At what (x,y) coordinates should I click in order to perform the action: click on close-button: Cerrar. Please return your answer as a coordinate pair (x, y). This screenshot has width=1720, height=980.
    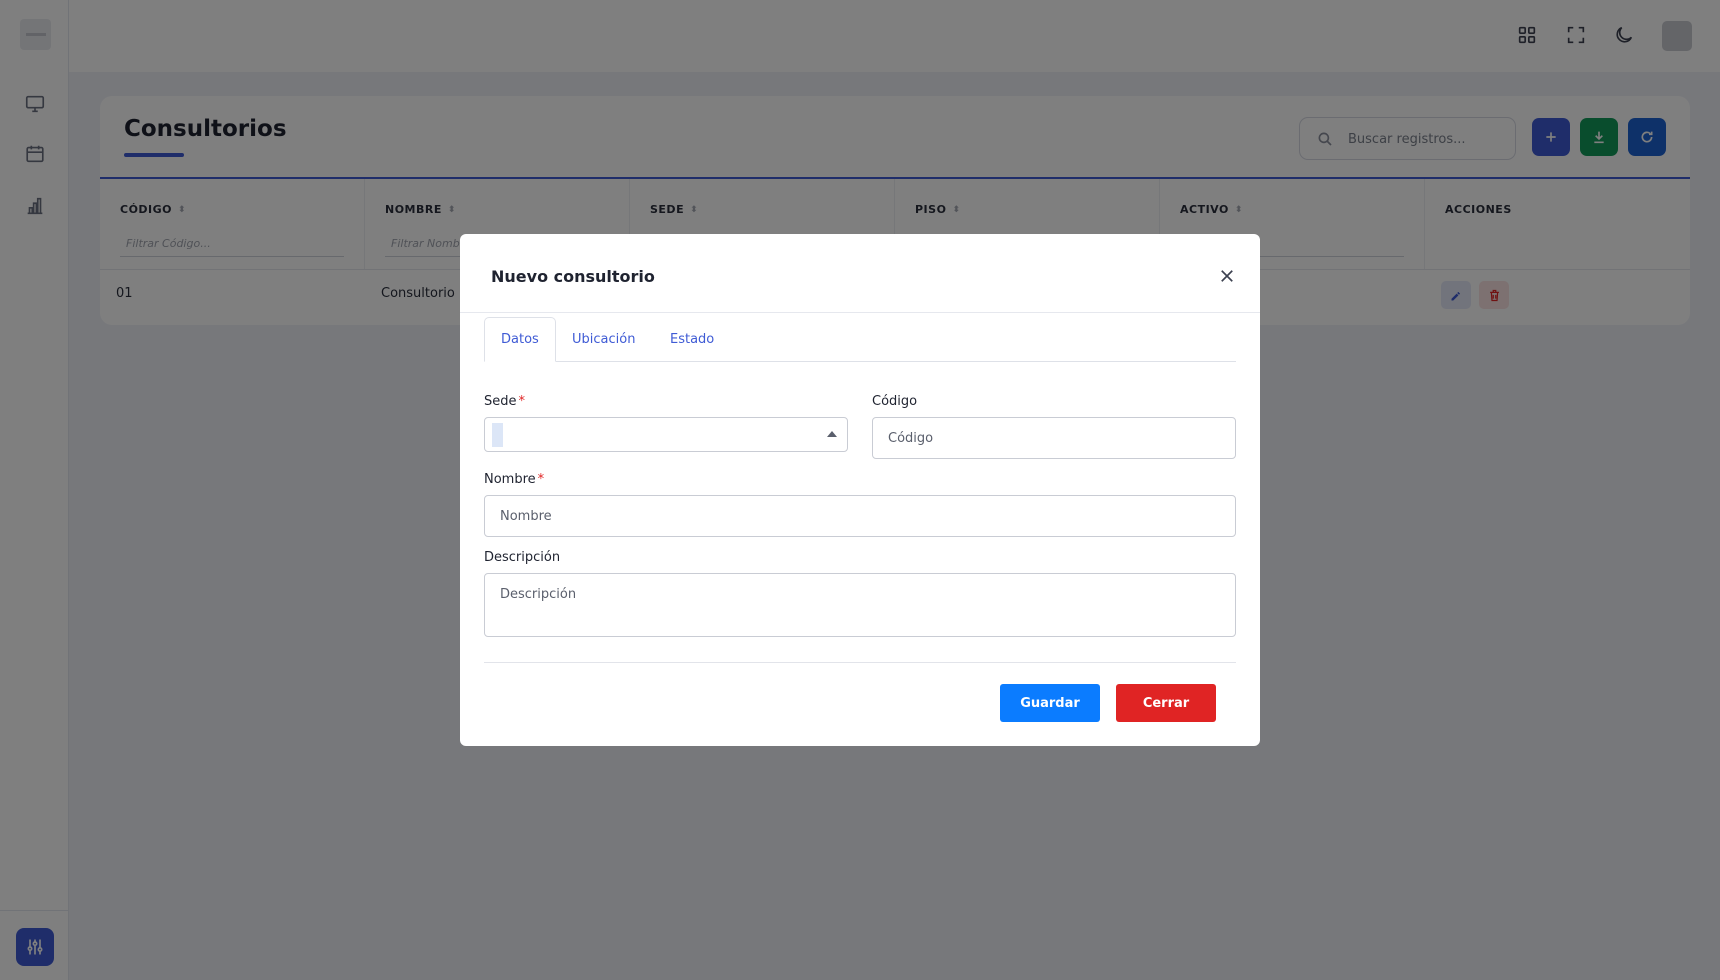
    Looking at the image, I should click on (1166, 703).